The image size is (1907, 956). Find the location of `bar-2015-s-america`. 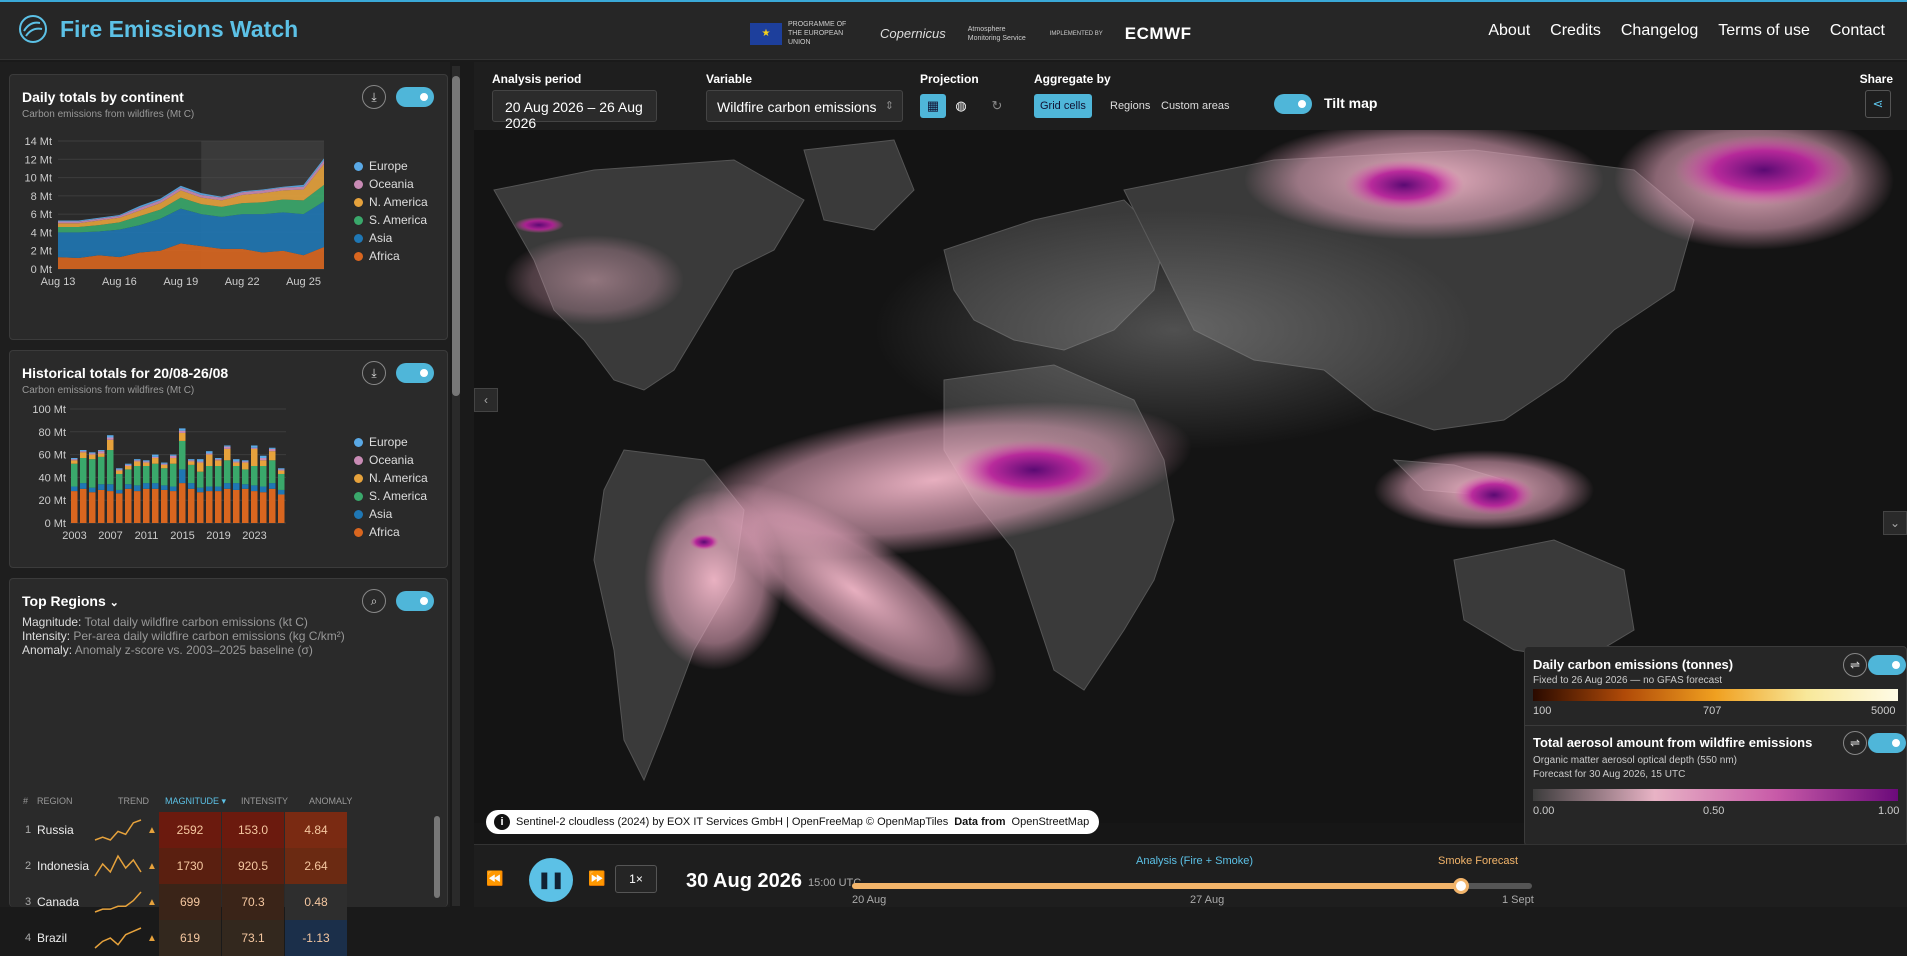

bar-2015-s-america is located at coordinates (182, 455).